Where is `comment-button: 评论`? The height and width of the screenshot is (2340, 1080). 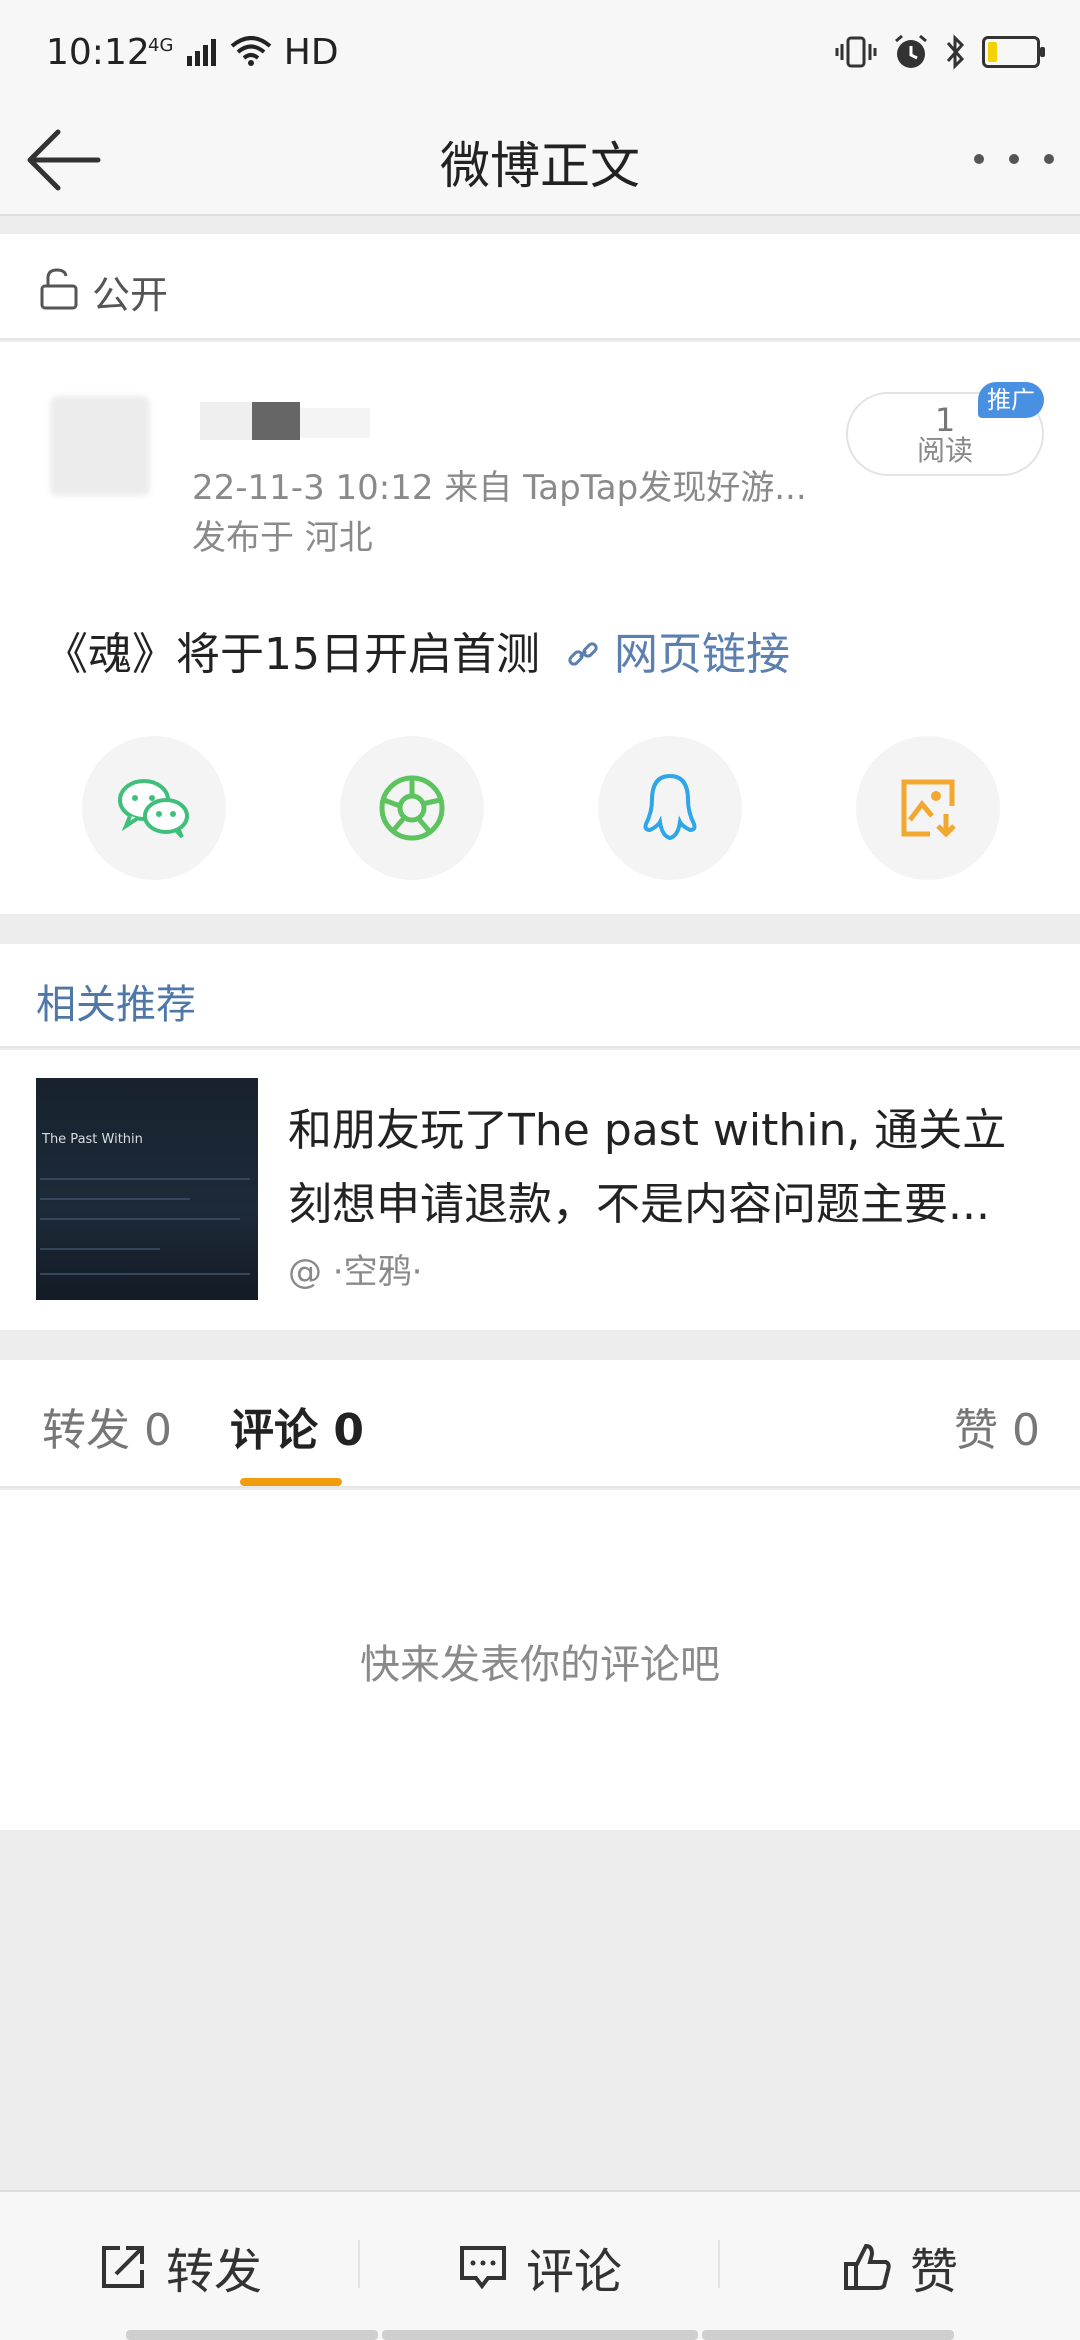 comment-button: 评论 is located at coordinates (540, 2266).